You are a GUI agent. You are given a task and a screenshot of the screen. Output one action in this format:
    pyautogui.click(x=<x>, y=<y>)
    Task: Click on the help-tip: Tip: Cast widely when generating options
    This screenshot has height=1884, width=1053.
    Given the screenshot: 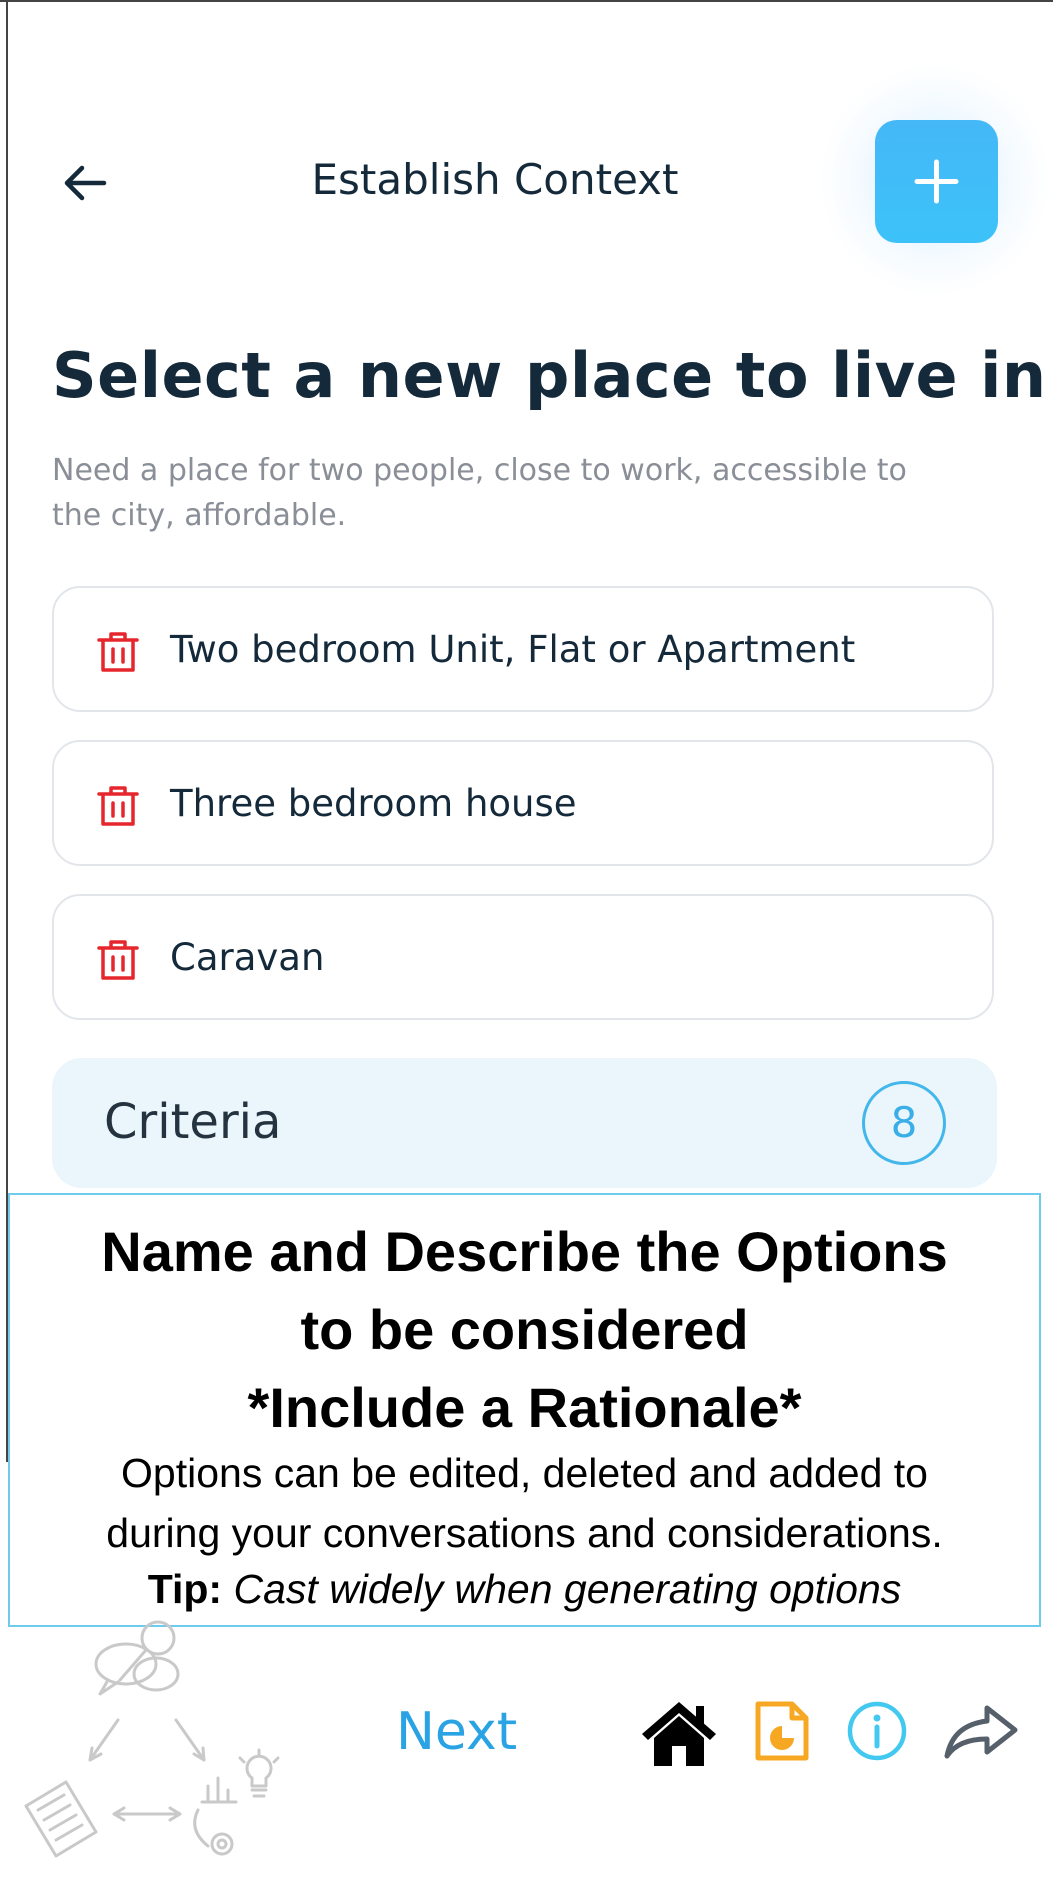 What is the action you would take?
    pyautogui.click(x=524, y=1589)
    